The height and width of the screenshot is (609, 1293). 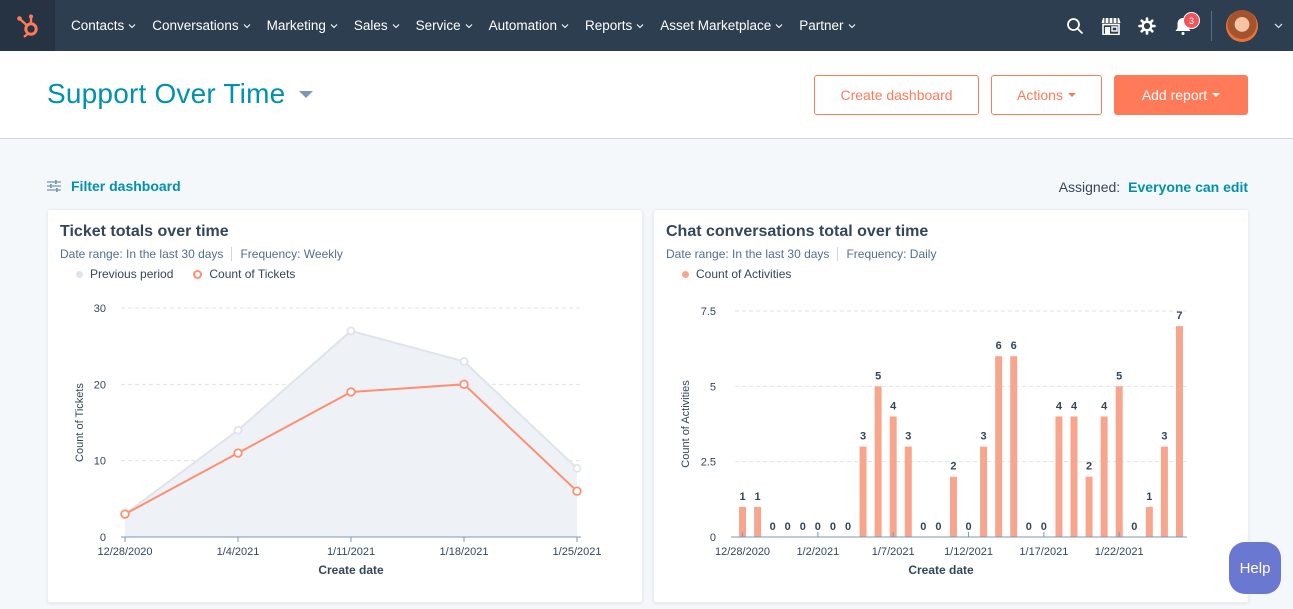 What do you see at coordinates (984, 437) in the screenshot?
I see `bar-data-label: 3` at bounding box center [984, 437].